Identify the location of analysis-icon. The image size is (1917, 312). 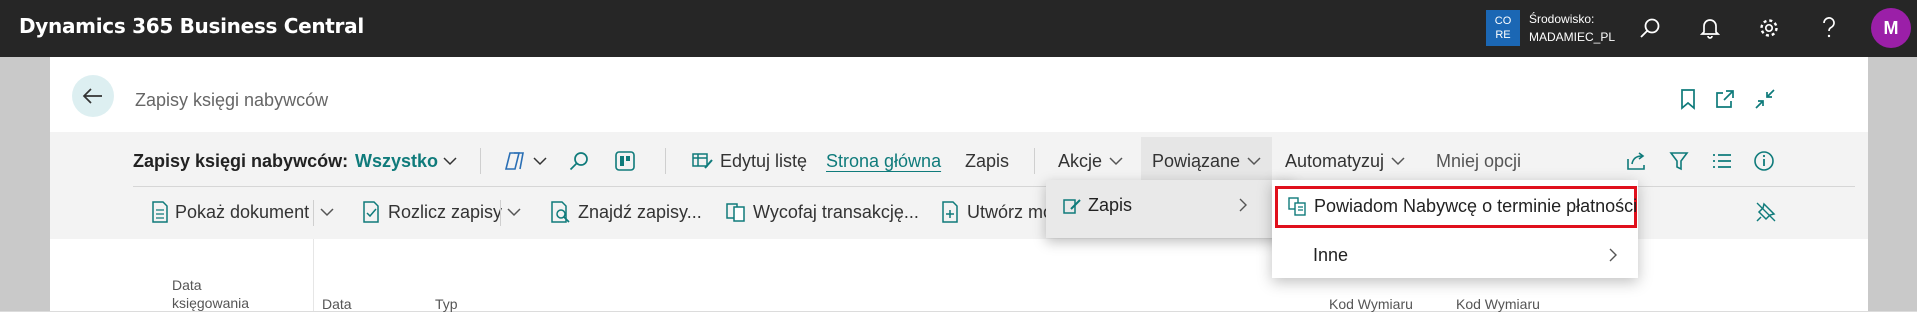
(625, 161).